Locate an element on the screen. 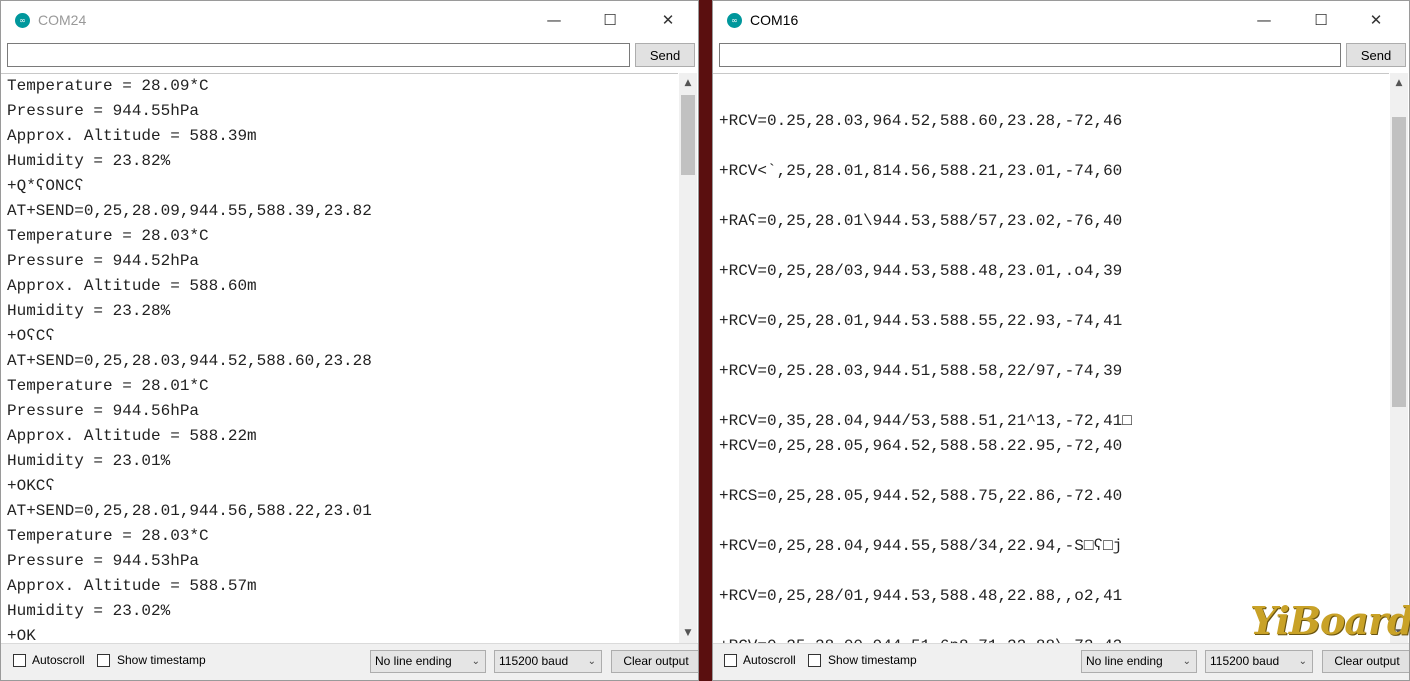  output-line: +OKCʕ is located at coordinates (31, 486).